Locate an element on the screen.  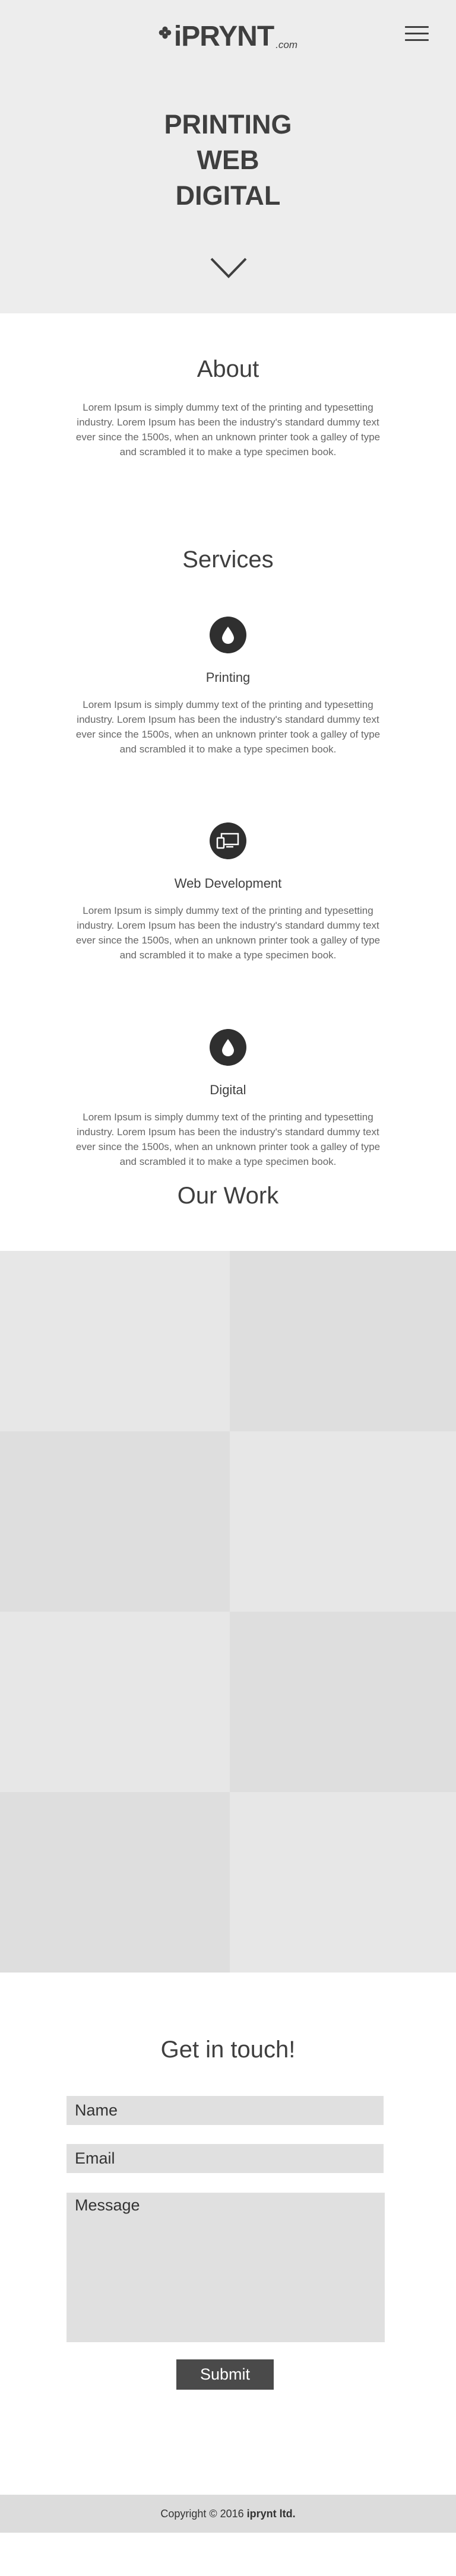
services-title: Services is located at coordinates (228, 560).